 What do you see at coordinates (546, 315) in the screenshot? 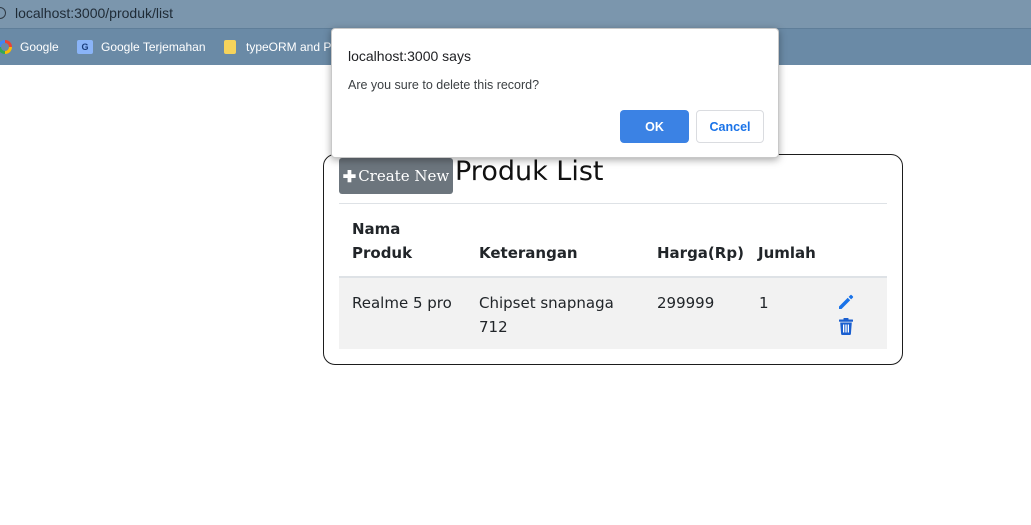
I see `cell-keterangan: Chipset snapnaga 712` at bounding box center [546, 315].